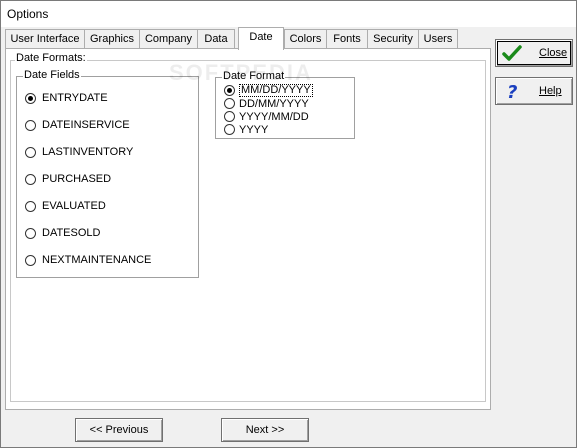 The width and height of the screenshot is (577, 448). Describe the element at coordinates (52, 75) in the screenshot. I see `date-fields-label: Date Fields` at that location.